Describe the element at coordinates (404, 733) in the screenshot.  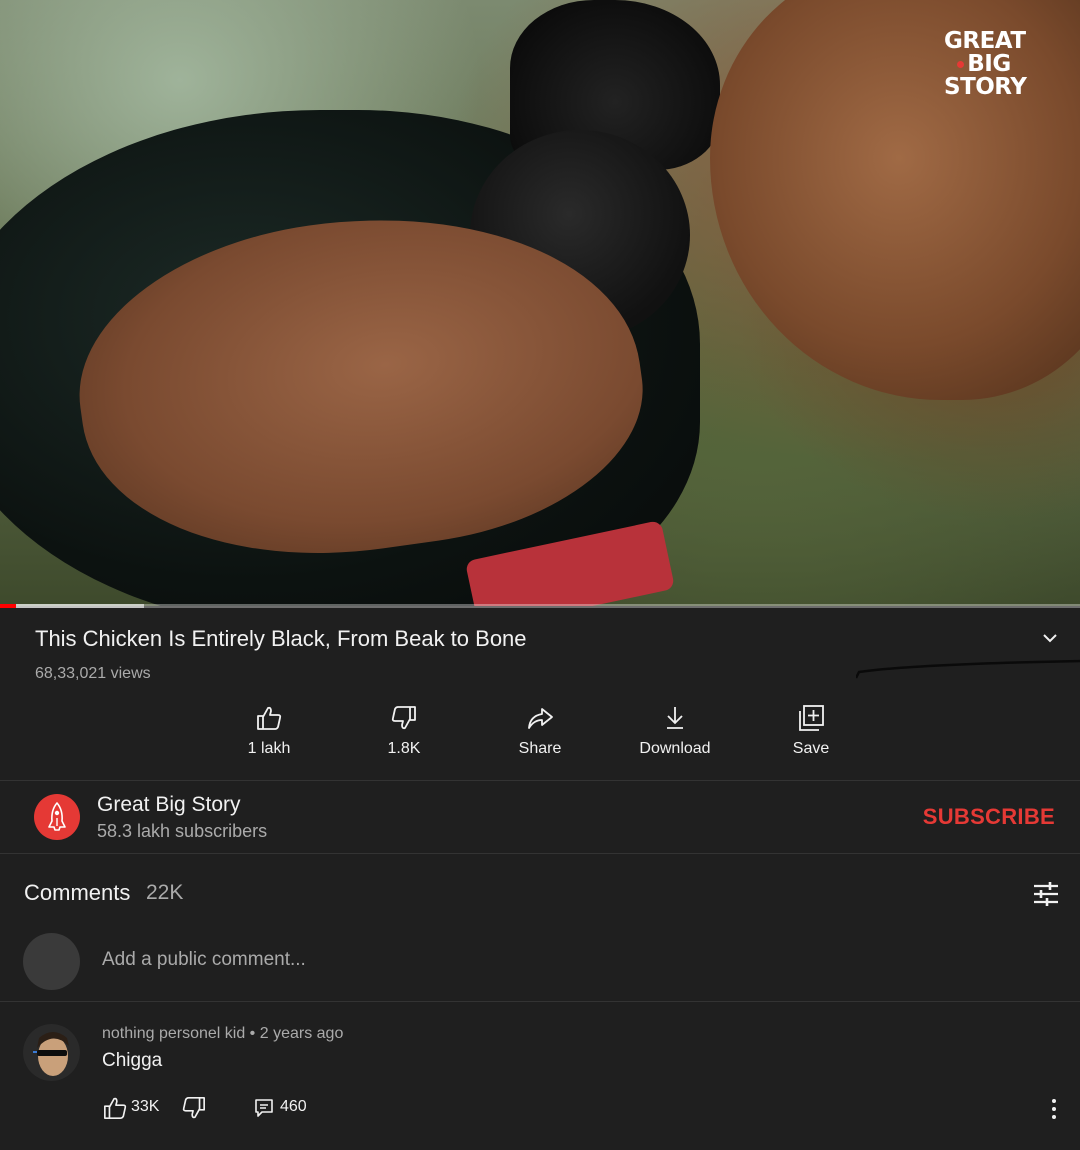
I see `dislike-button: 1.8K` at that location.